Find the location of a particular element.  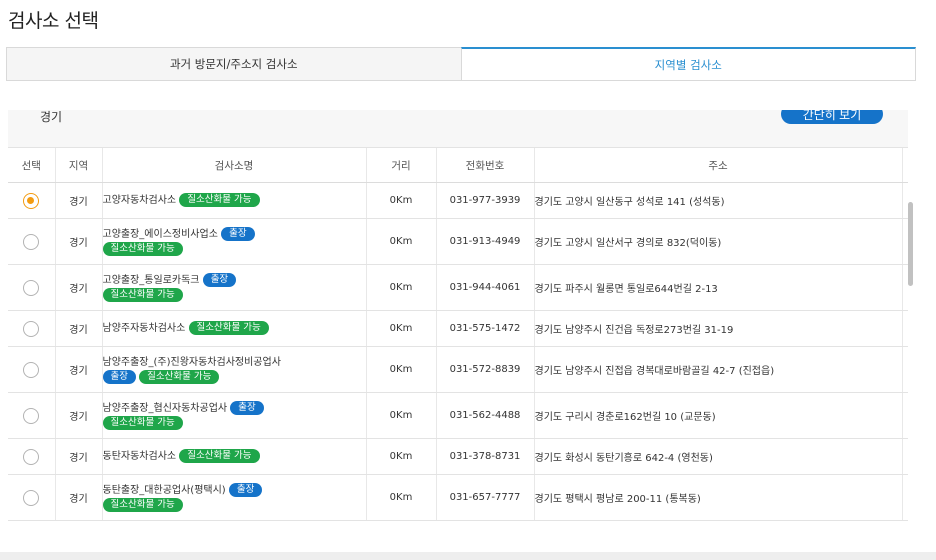

center-name-cell: 동탄자동차검사소 질소산화물 가능 is located at coordinates (234, 456).